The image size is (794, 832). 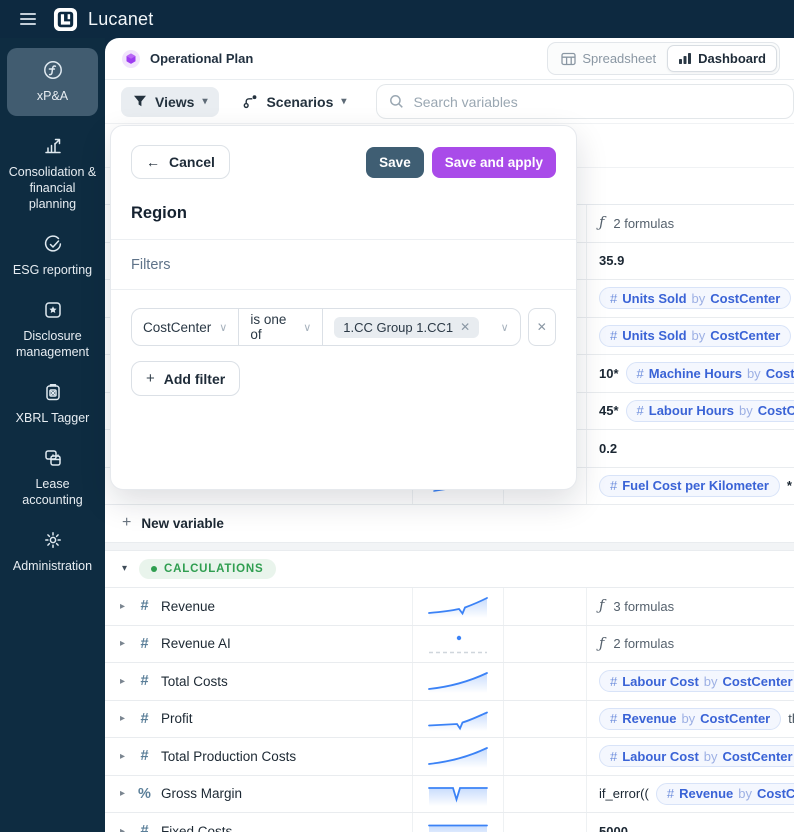 I want to click on variable-name-cell: ▸ # Total Costs, so click(x=258, y=681).